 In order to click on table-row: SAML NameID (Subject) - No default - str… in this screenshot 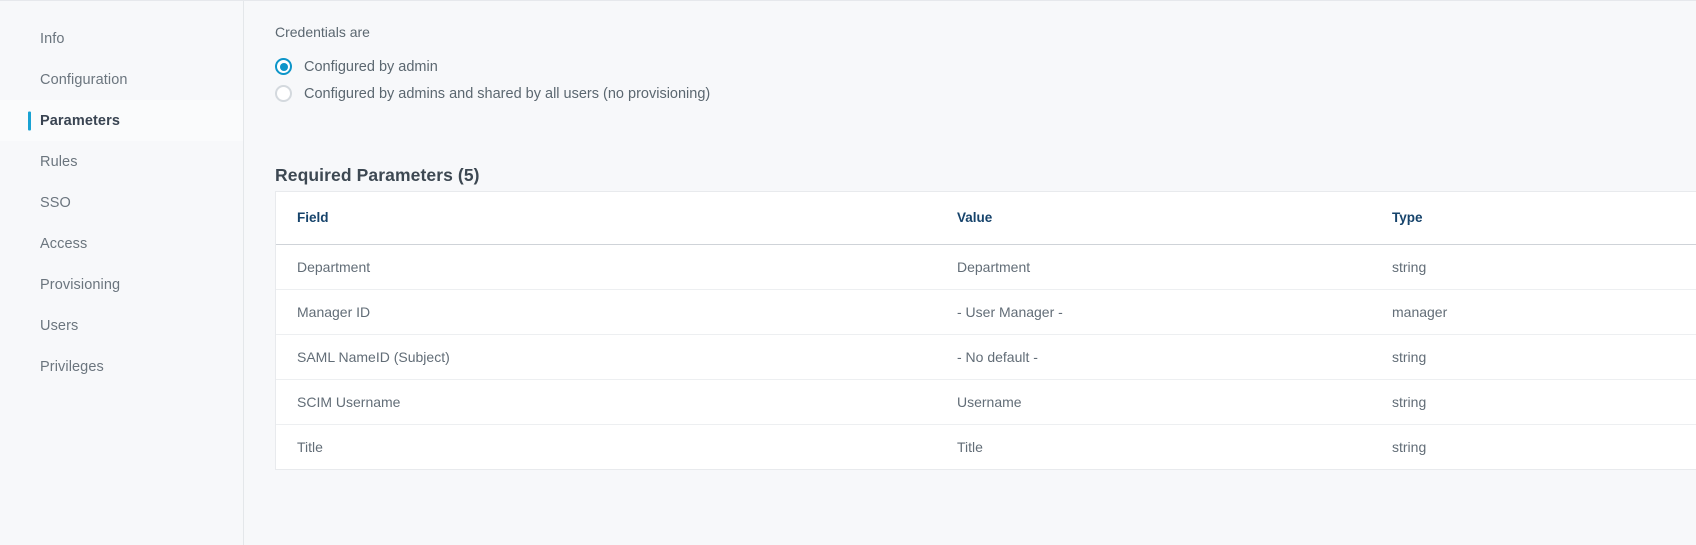, I will do `click(986, 357)`.